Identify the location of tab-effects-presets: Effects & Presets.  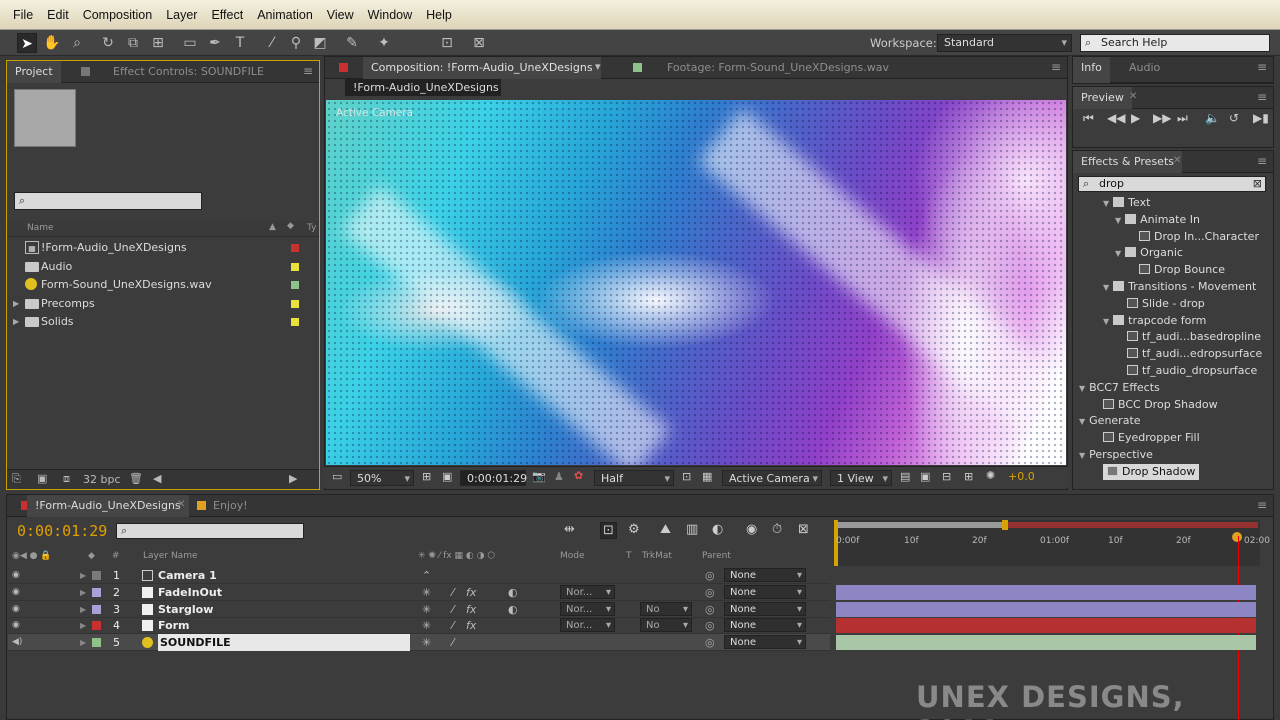
(1127, 162).